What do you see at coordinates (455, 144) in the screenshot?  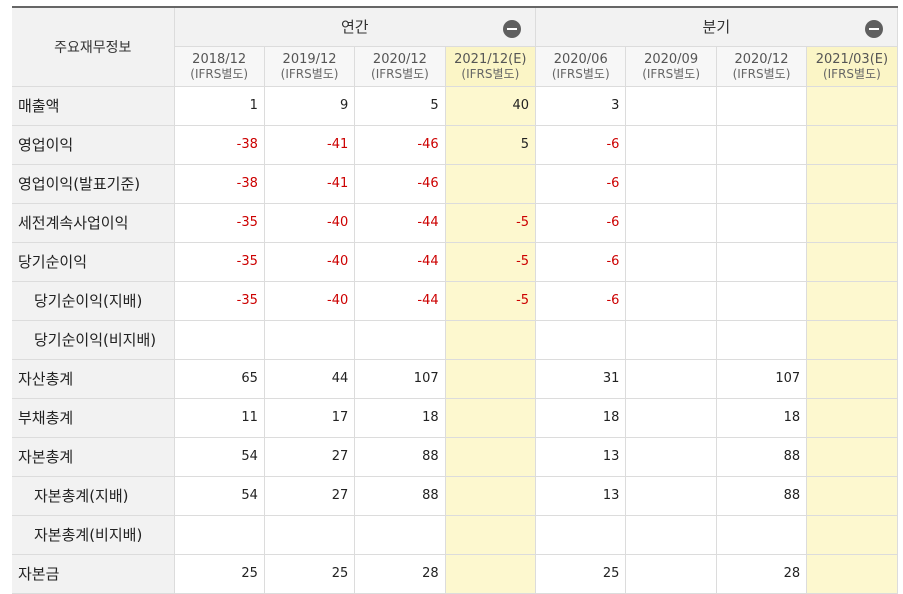 I see `table-row: 영업이익 -38 -41 -46 5 -6` at bounding box center [455, 144].